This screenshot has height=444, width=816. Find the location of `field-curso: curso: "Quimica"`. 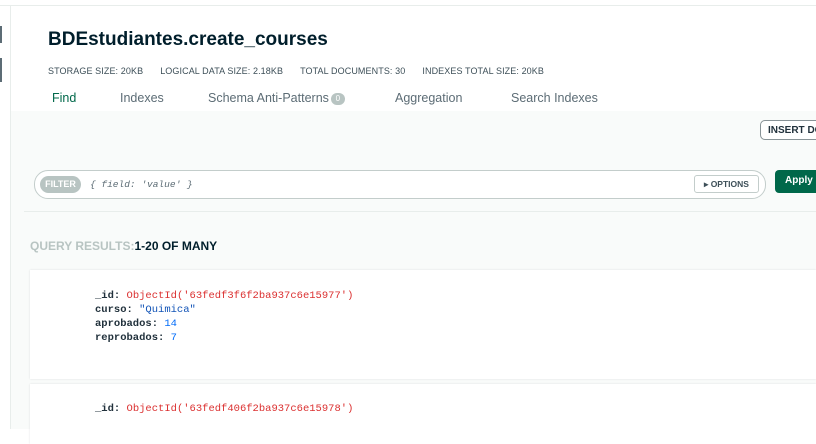

field-curso: curso: "Quimica" is located at coordinates (145, 310).